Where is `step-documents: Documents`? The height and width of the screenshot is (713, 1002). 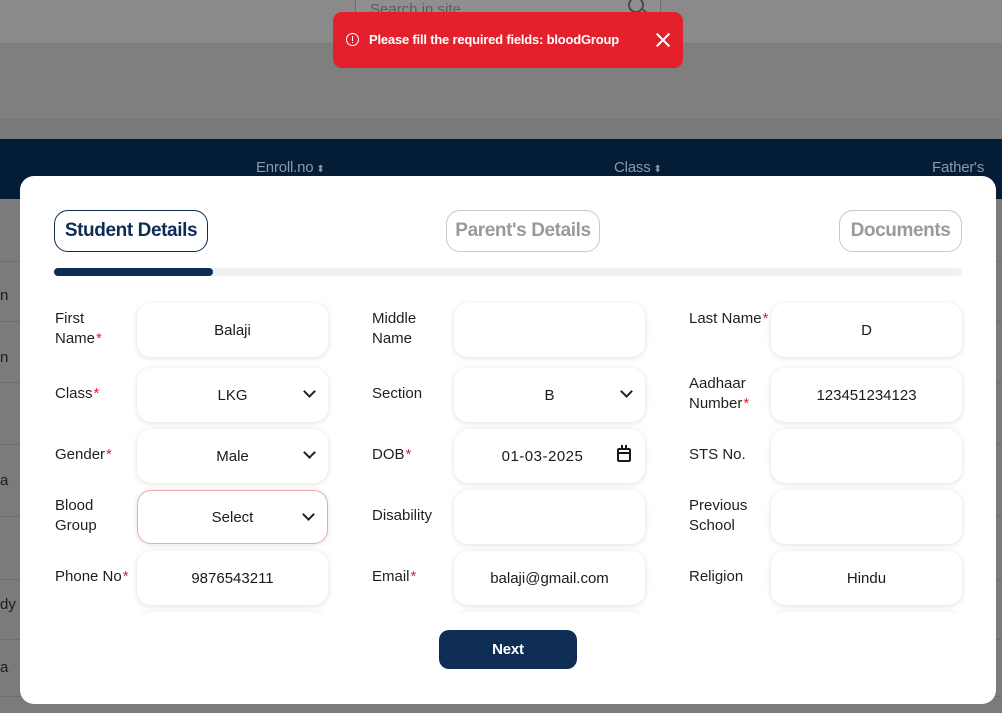 step-documents: Documents is located at coordinates (900, 231).